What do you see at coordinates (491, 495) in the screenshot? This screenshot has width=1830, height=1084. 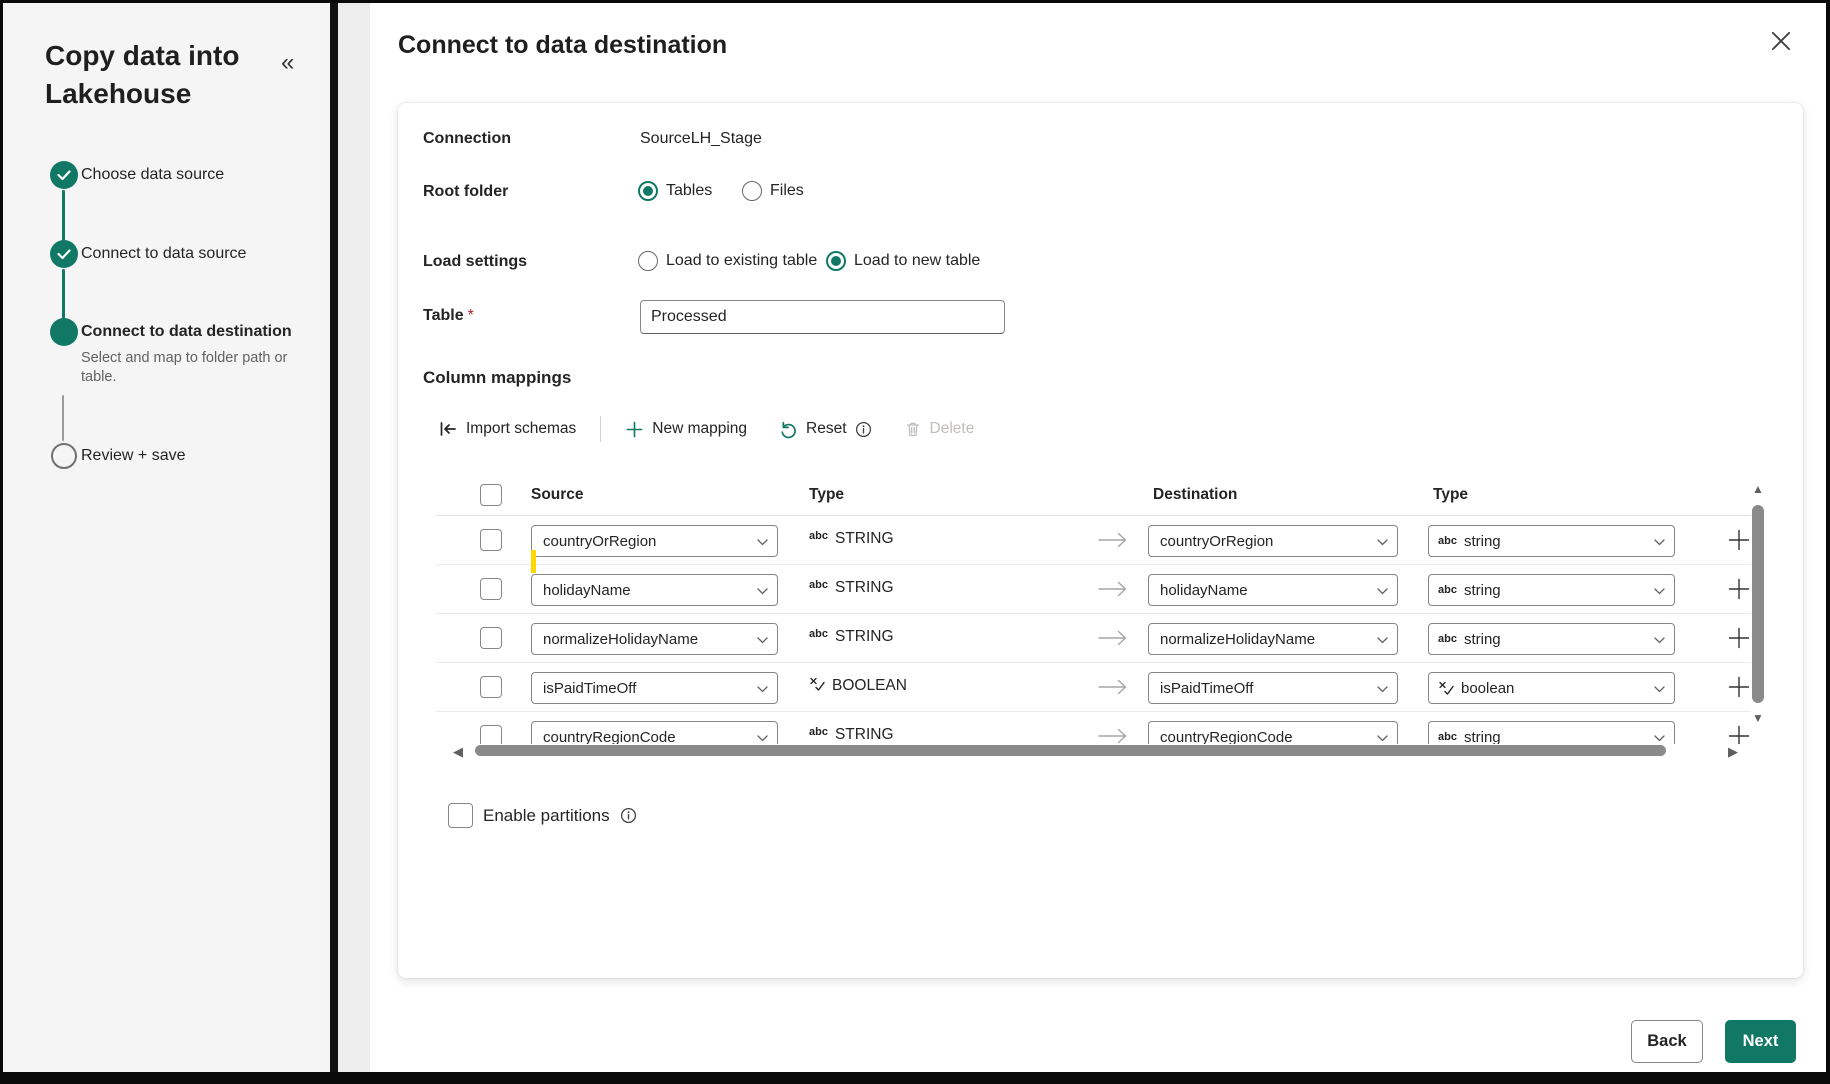 I see `select-all-checkbox` at bounding box center [491, 495].